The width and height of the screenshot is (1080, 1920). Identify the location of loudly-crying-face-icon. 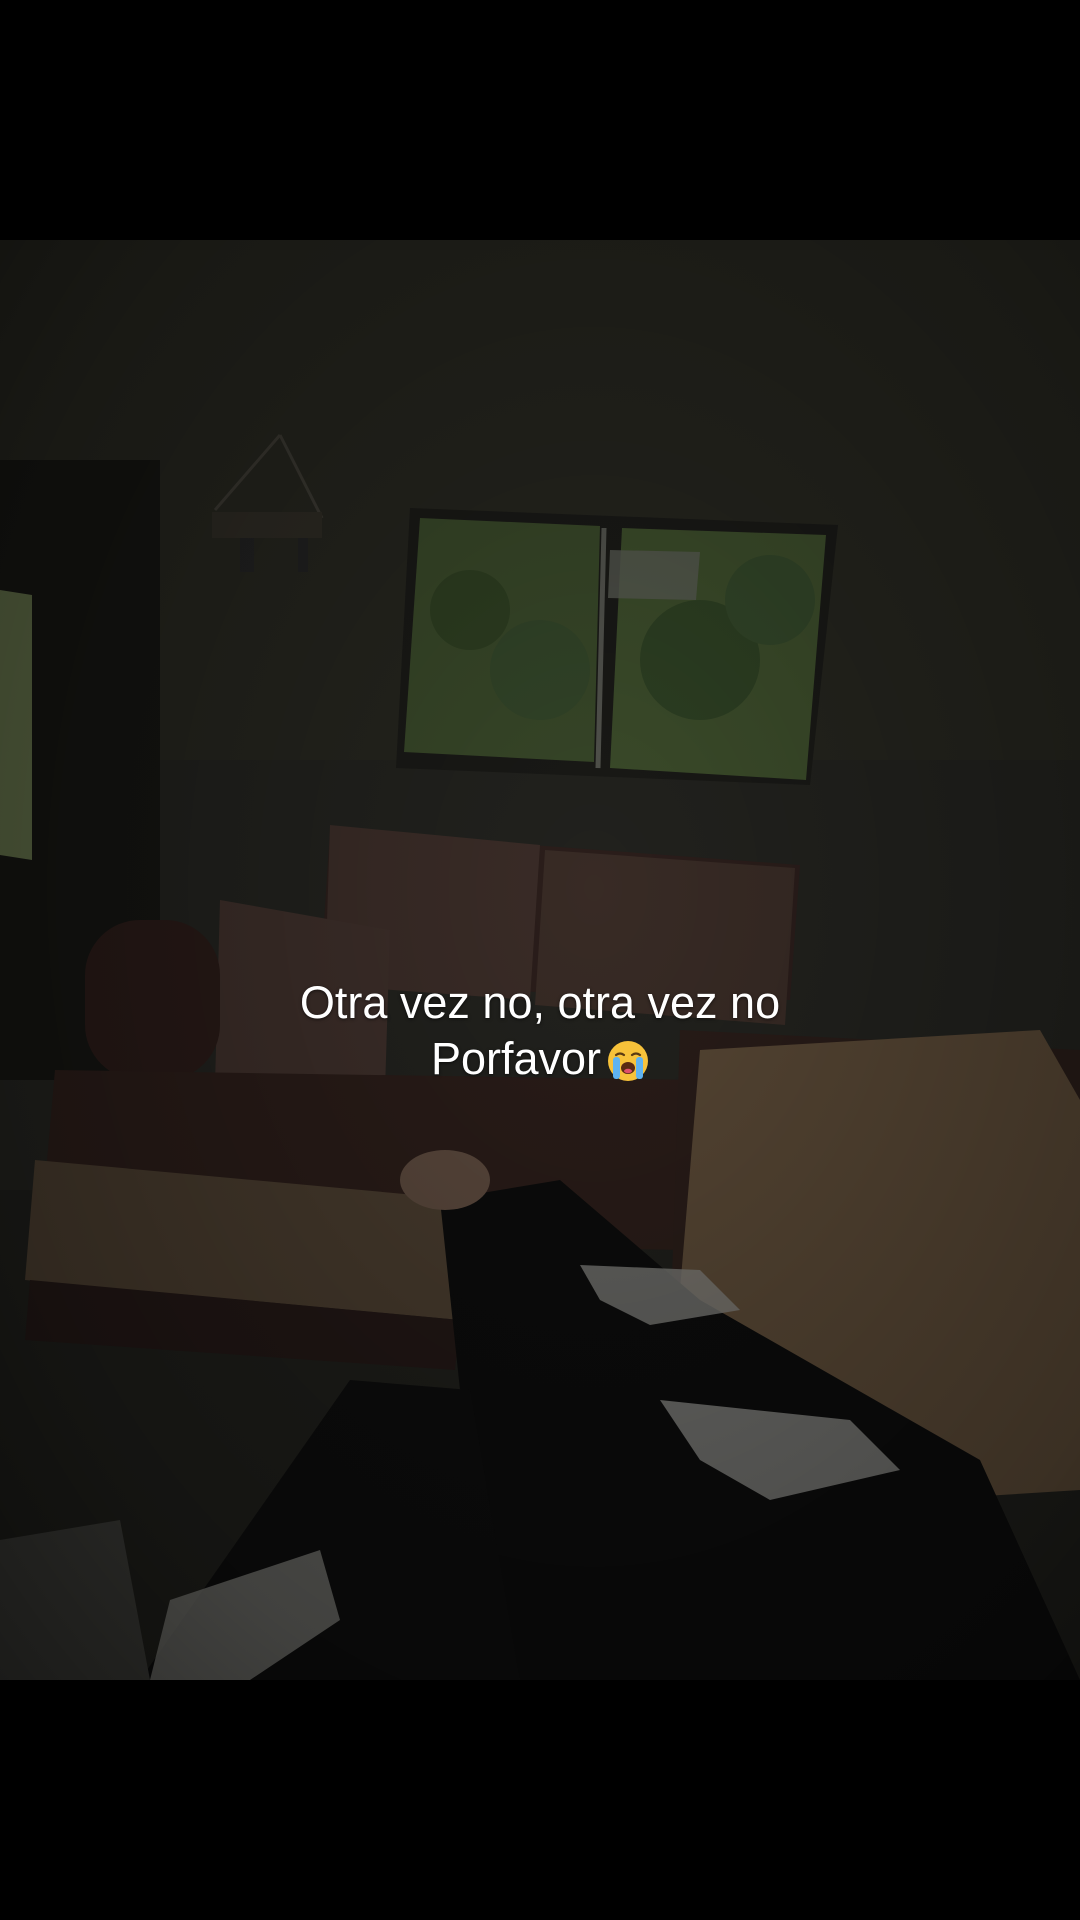
(628, 1061).